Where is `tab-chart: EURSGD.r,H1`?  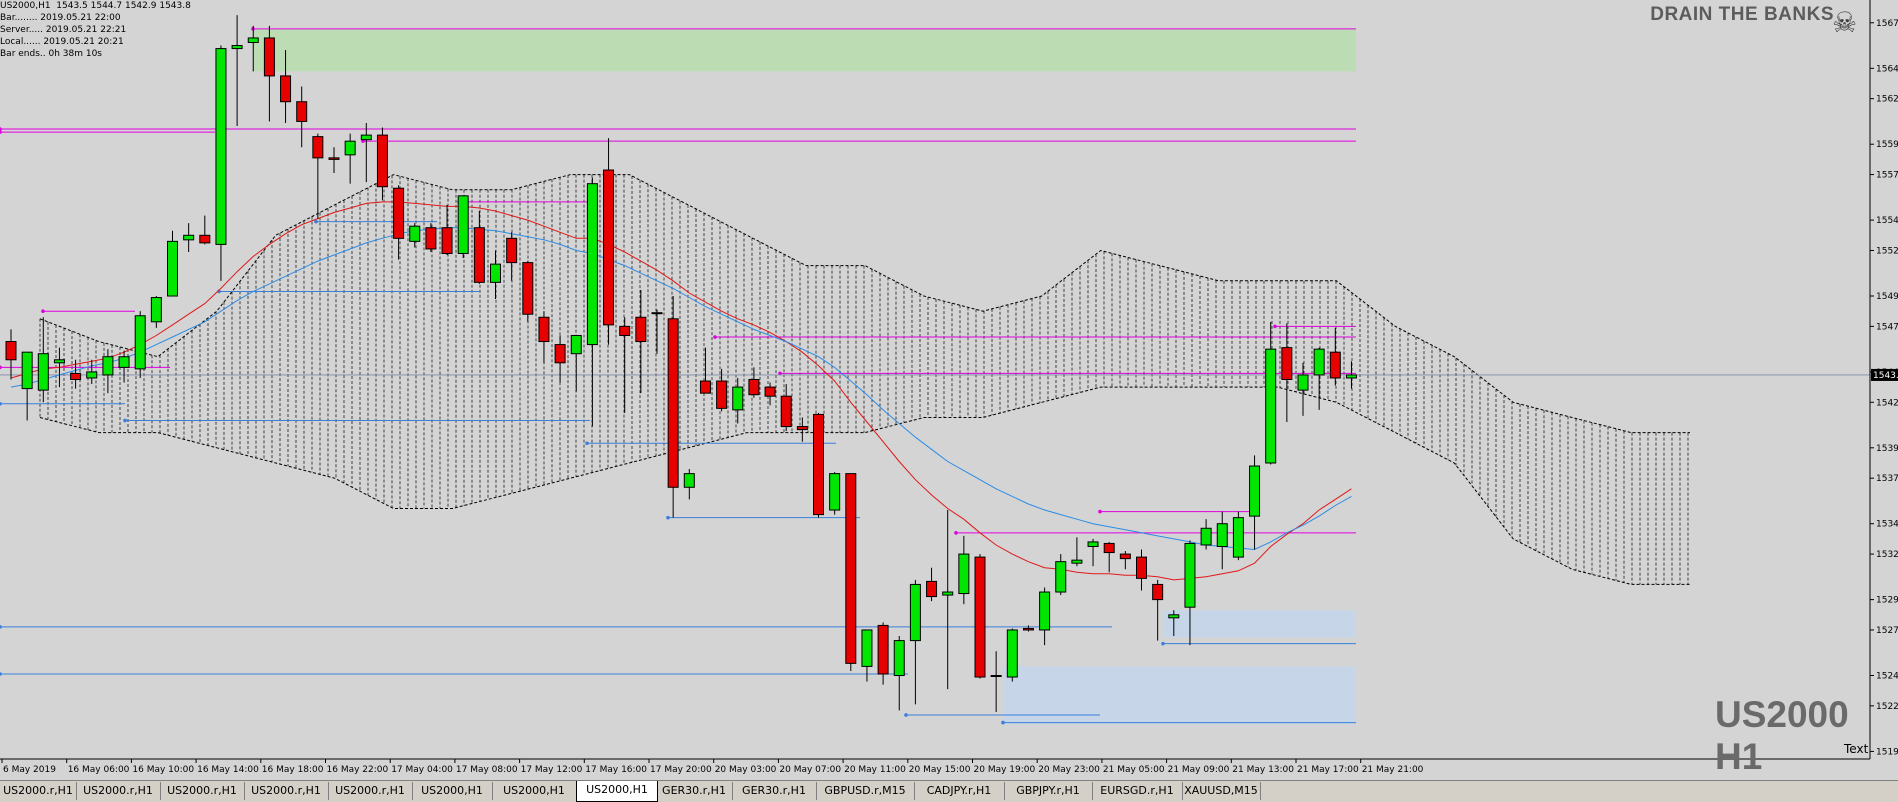
tab-chart: EURSGD.r,H1 is located at coordinates (1137, 791).